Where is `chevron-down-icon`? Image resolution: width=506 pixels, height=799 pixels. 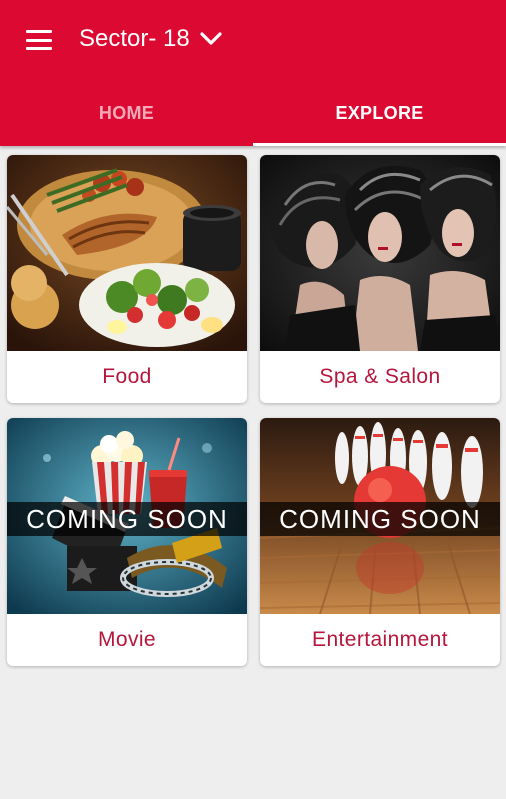
chevron-down-icon is located at coordinates (211, 38).